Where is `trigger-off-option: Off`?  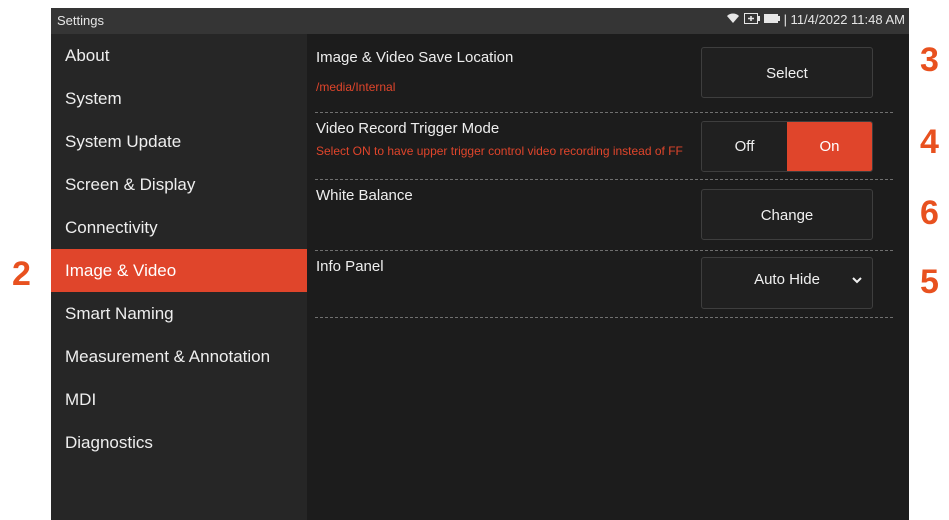 trigger-off-option: Off is located at coordinates (744, 146).